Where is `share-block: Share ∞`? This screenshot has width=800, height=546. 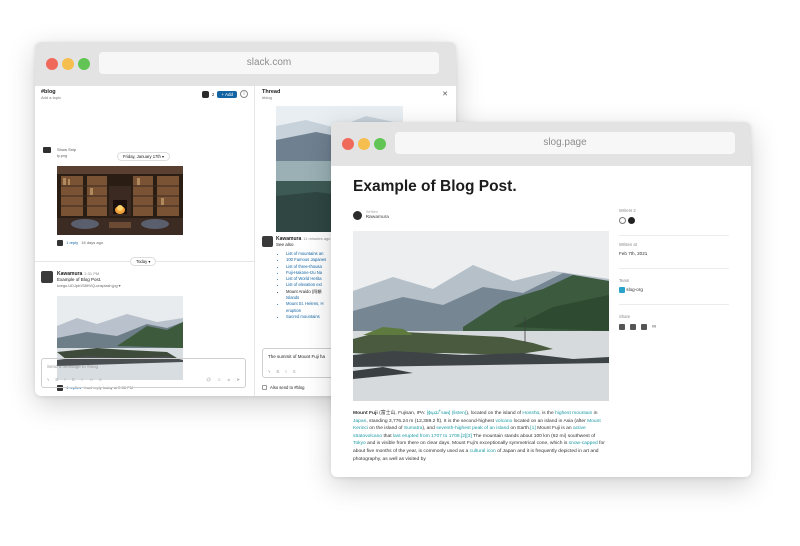 share-block: Share ∞ is located at coordinates (674, 322).